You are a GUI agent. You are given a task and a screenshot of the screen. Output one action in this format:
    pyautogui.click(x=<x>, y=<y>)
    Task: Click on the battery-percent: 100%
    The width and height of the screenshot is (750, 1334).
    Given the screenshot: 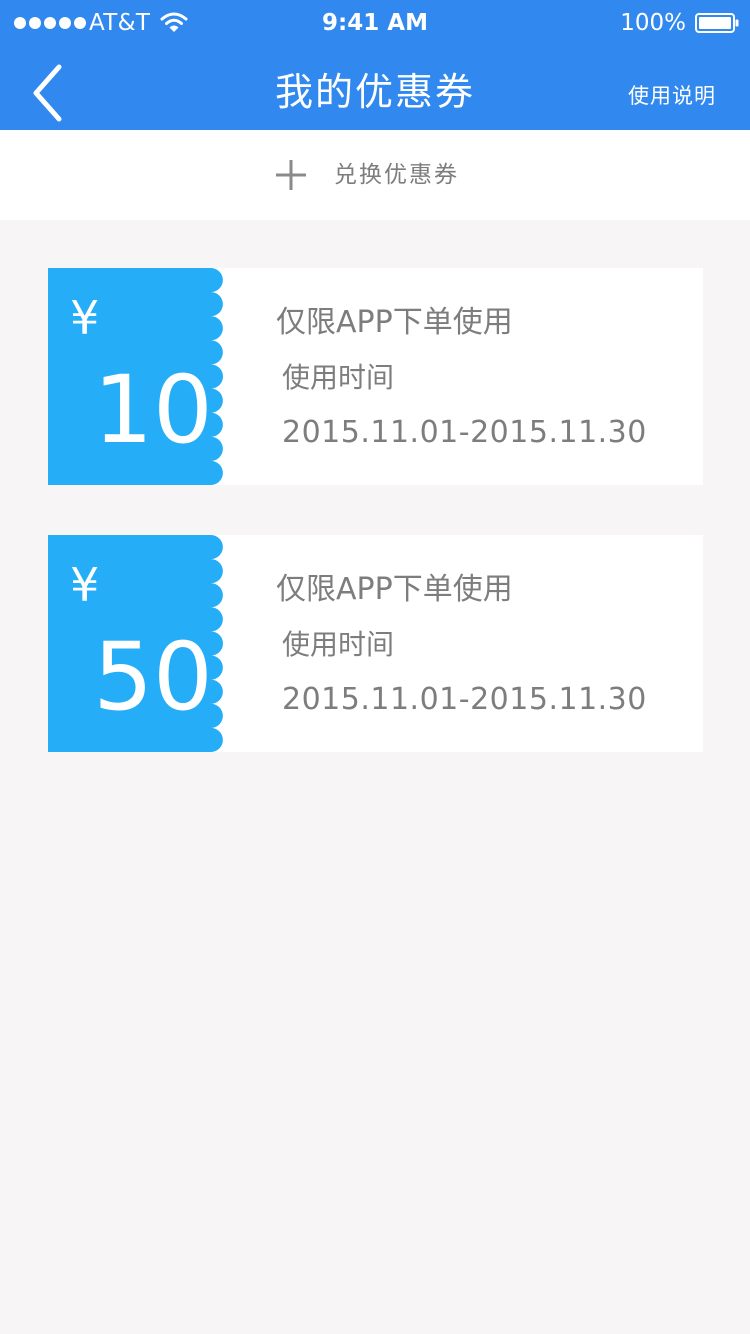 What is the action you would take?
    pyautogui.click(x=653, y=23)
    